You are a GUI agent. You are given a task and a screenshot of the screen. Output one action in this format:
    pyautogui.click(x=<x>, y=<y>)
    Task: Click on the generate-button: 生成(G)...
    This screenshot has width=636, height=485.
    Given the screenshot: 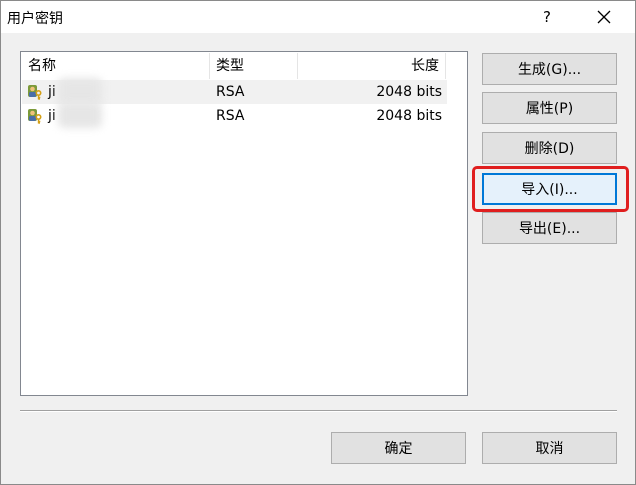 What is the action you would take?
    pyautogui.click(x=549, y=69)
    